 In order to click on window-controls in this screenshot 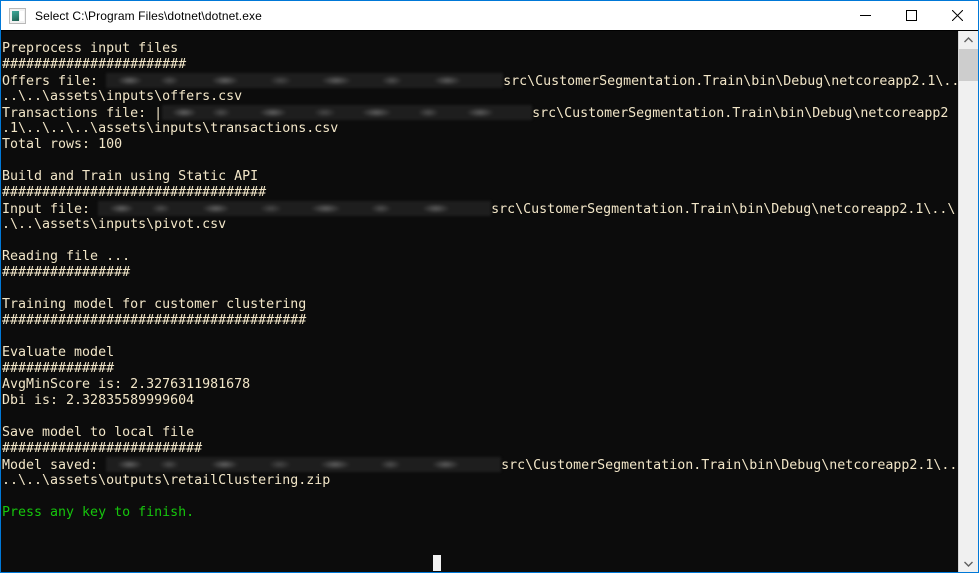, I will do `click(910, 15)`.